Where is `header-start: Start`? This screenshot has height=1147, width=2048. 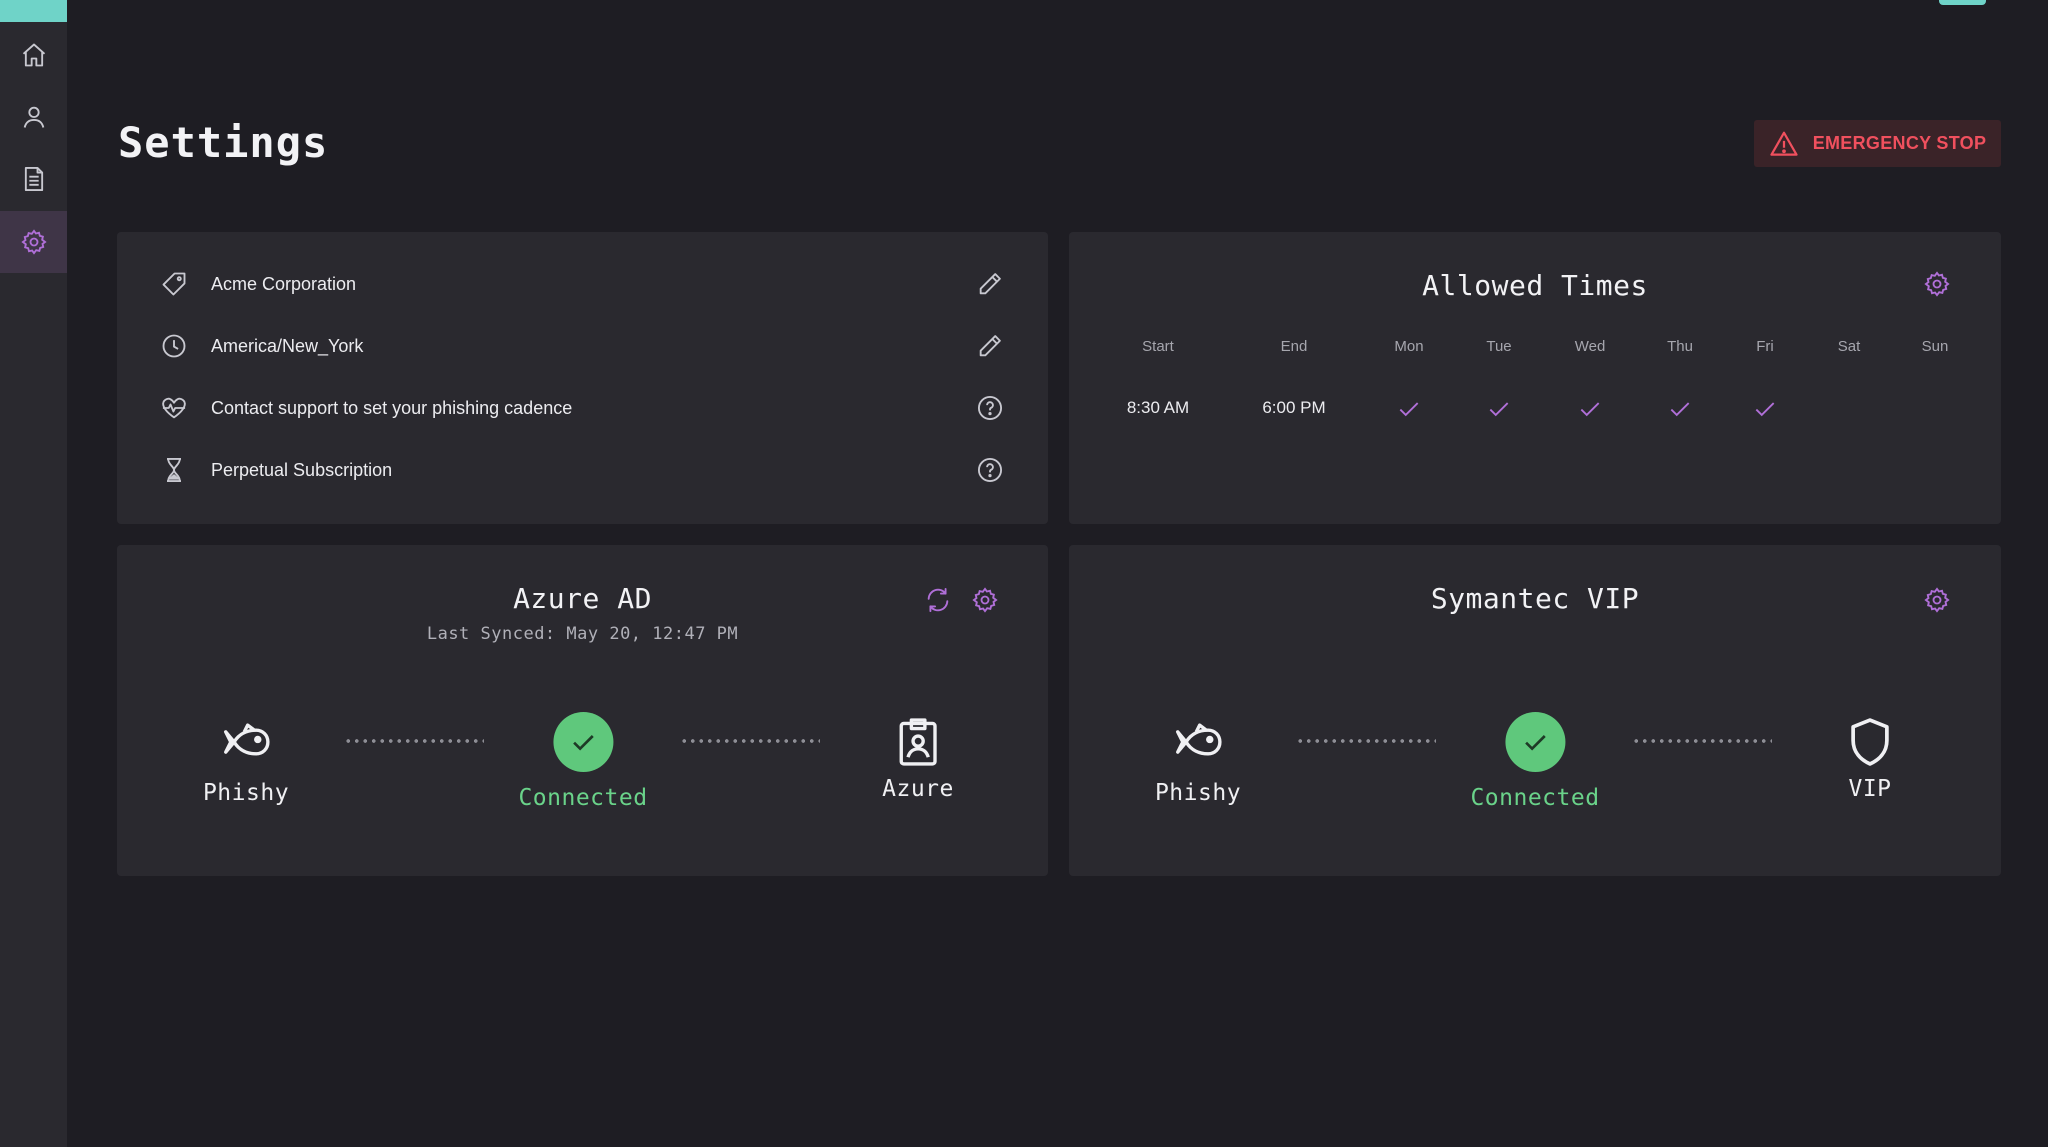
header-start: Start is located at coordinates (1158, 346).